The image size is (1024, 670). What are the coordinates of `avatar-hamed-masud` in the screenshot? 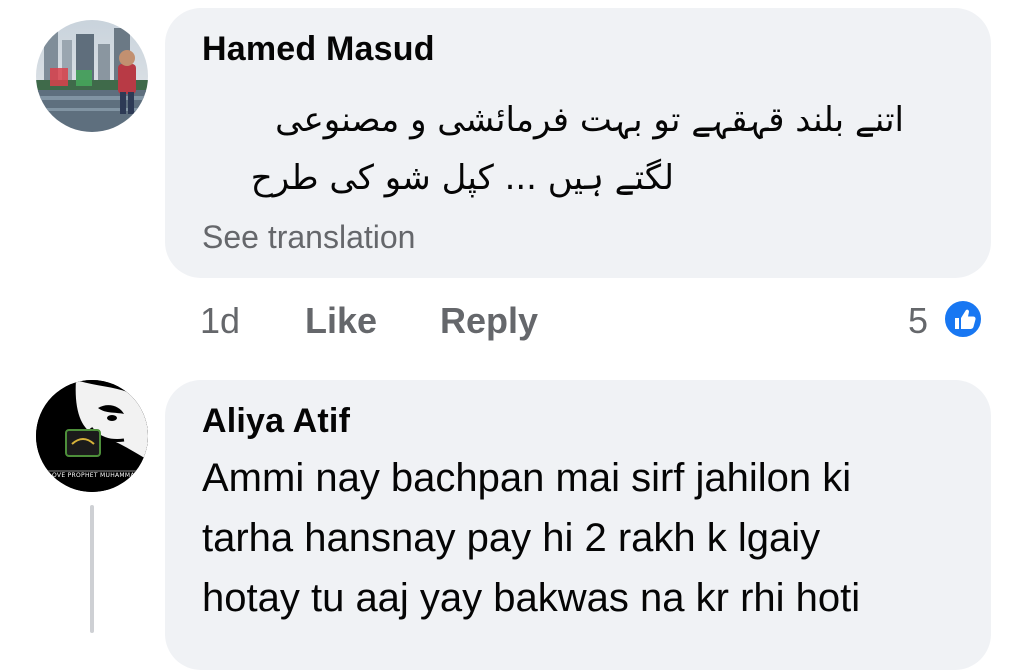 It's located at (92, 76).